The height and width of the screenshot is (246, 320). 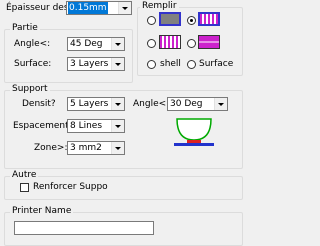 What do you see at coordinates (216, 64) in the screenshot?
I see `surface-label: Surface` at bounding box center [216, 64].